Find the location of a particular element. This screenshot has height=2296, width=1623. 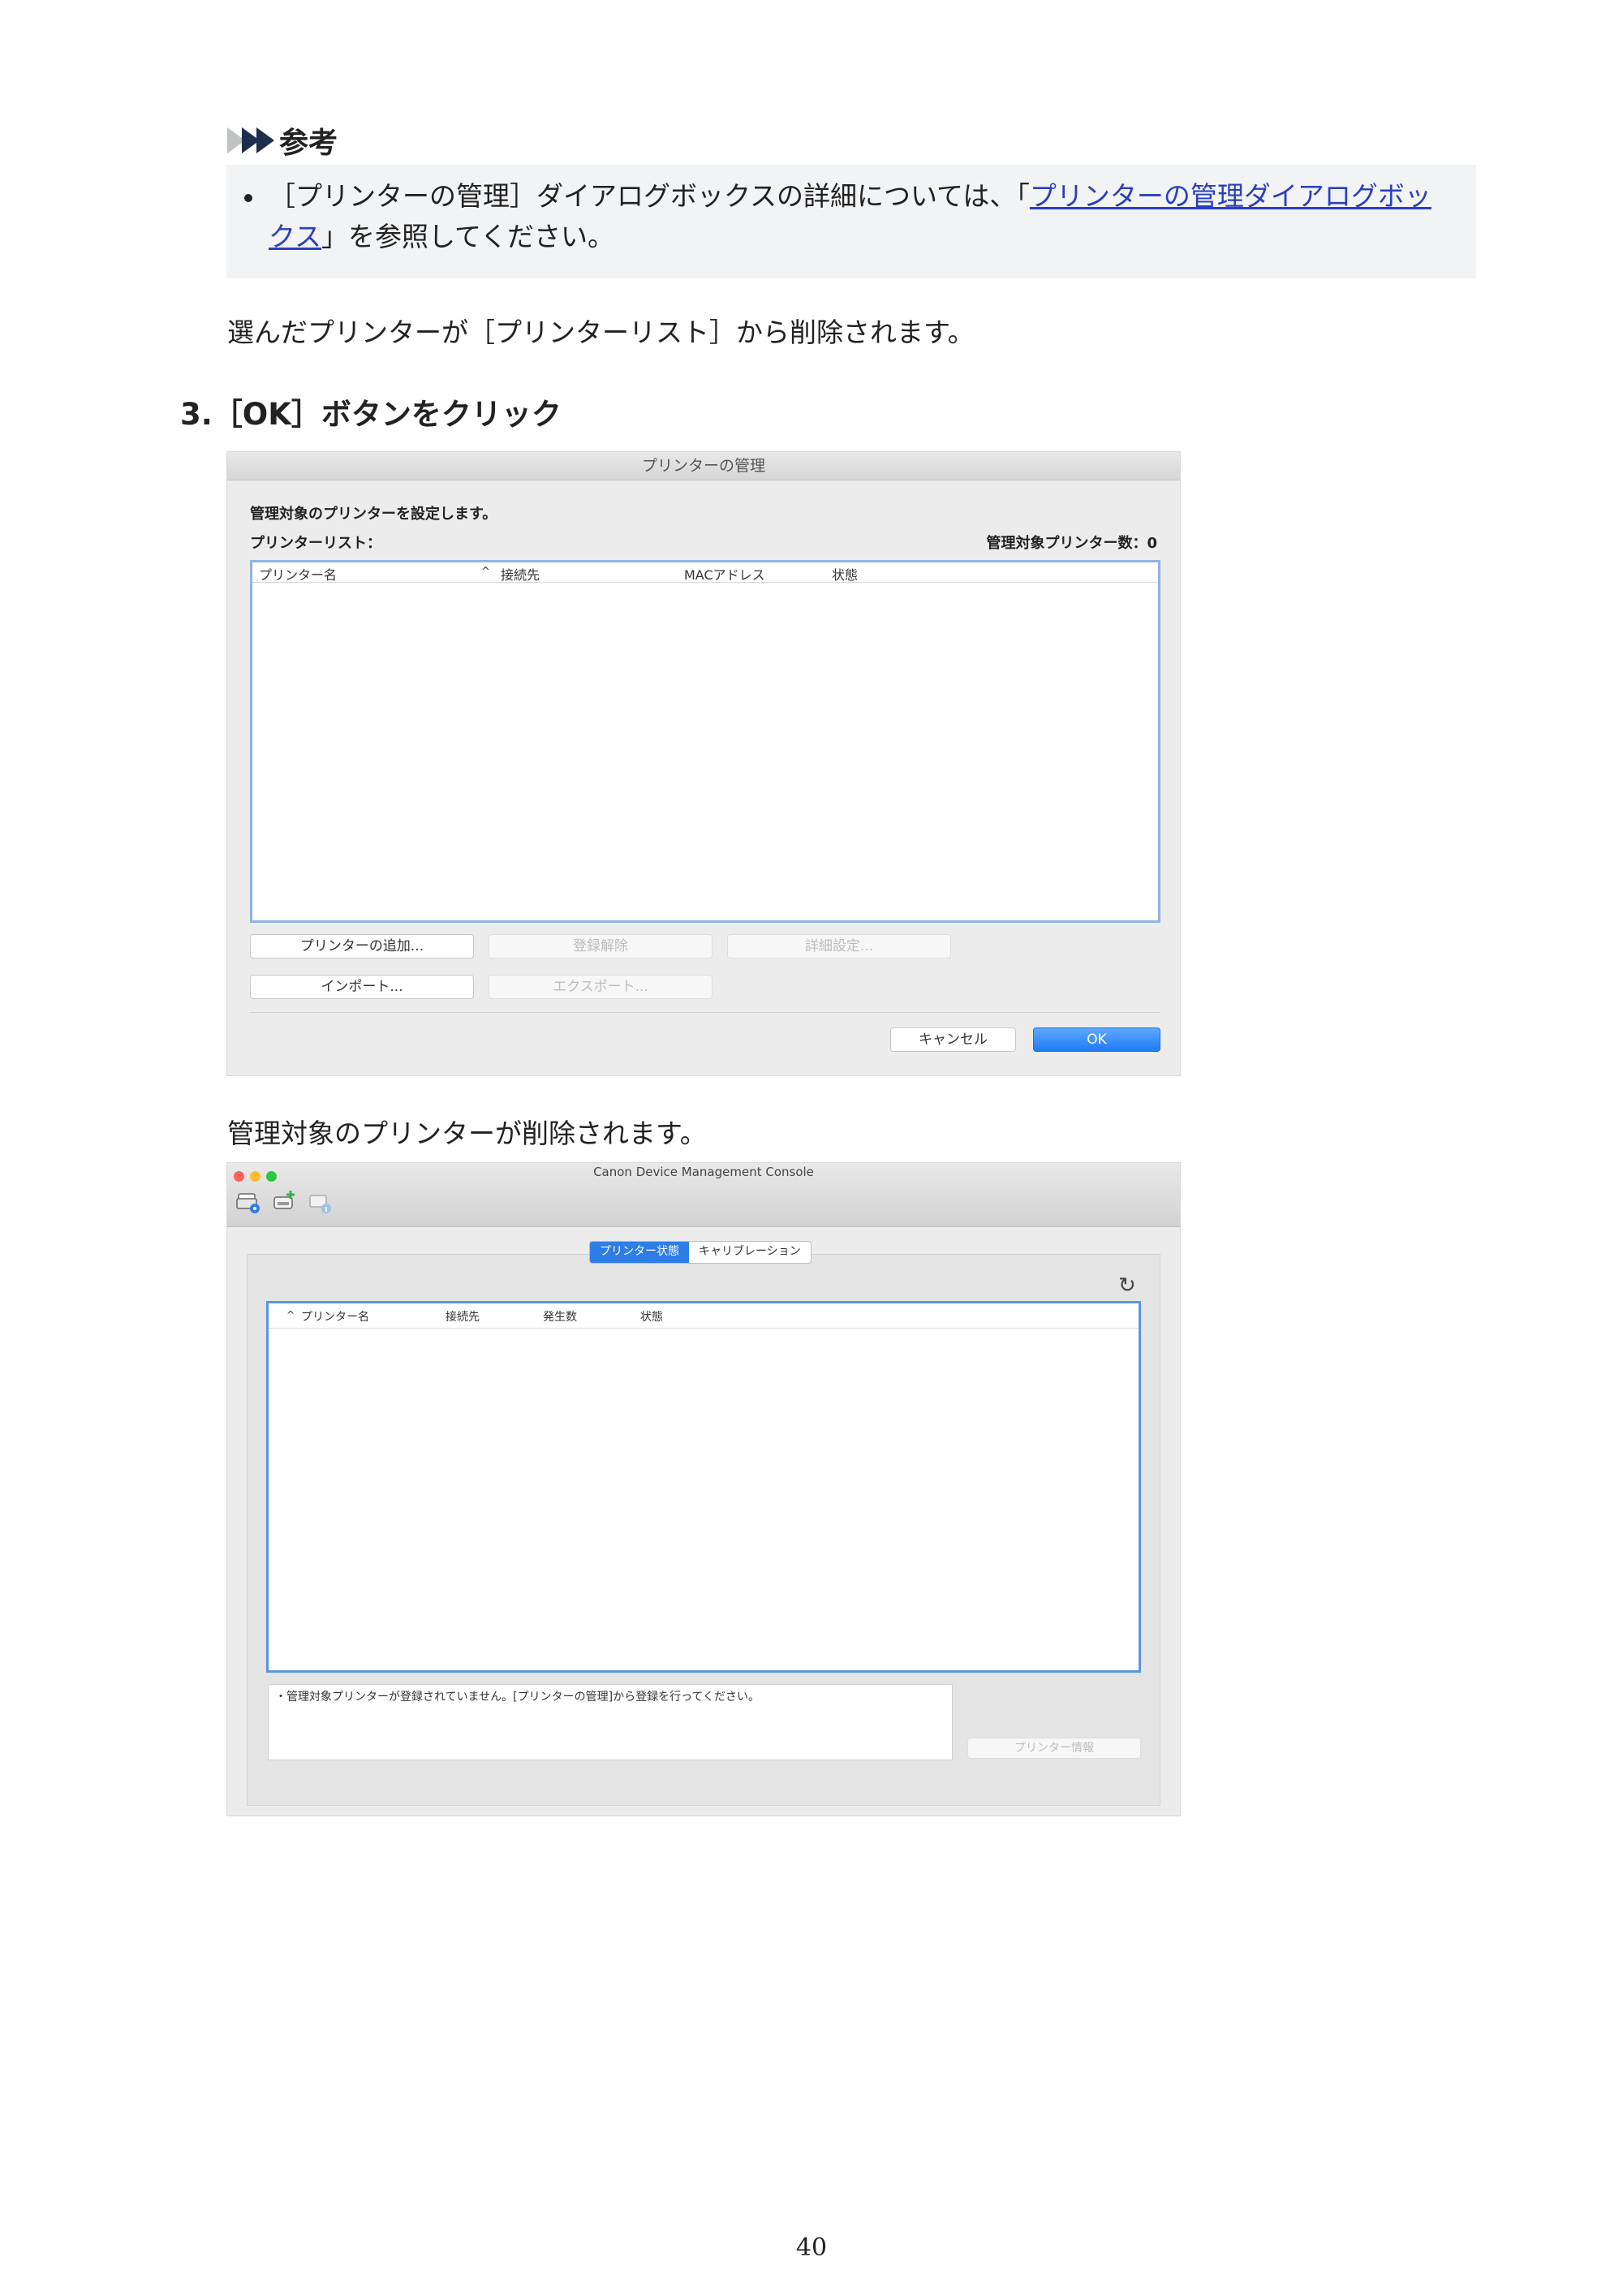

view-tab-control: プリンター状態 キャリブレーション is located at coordinates (700, 1253).